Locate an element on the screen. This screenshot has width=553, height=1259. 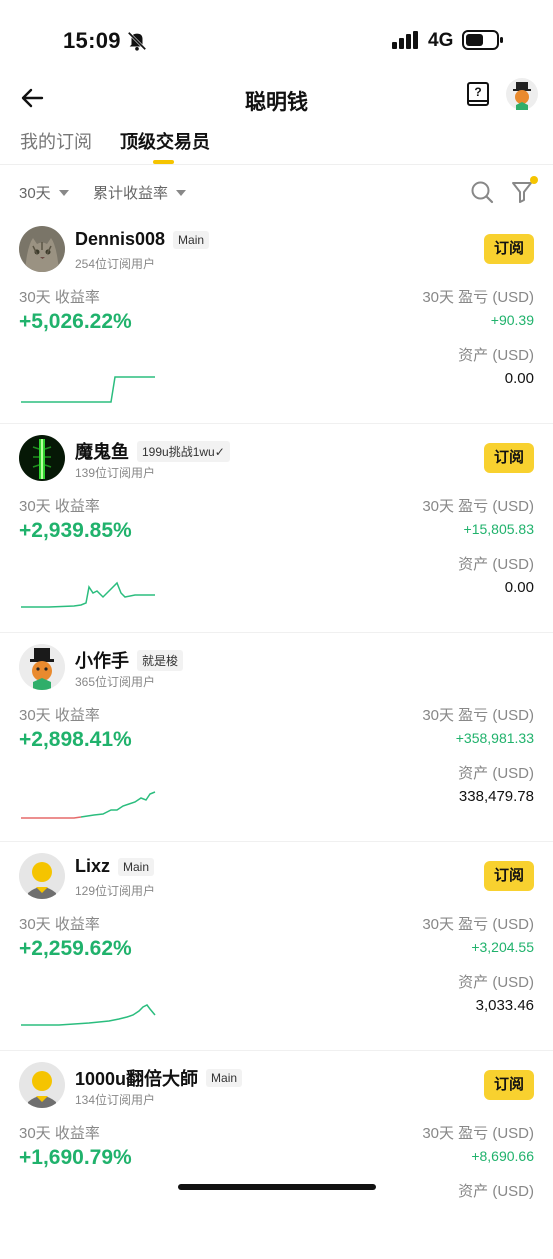
user-avatar is located at coordinates (522, 94).